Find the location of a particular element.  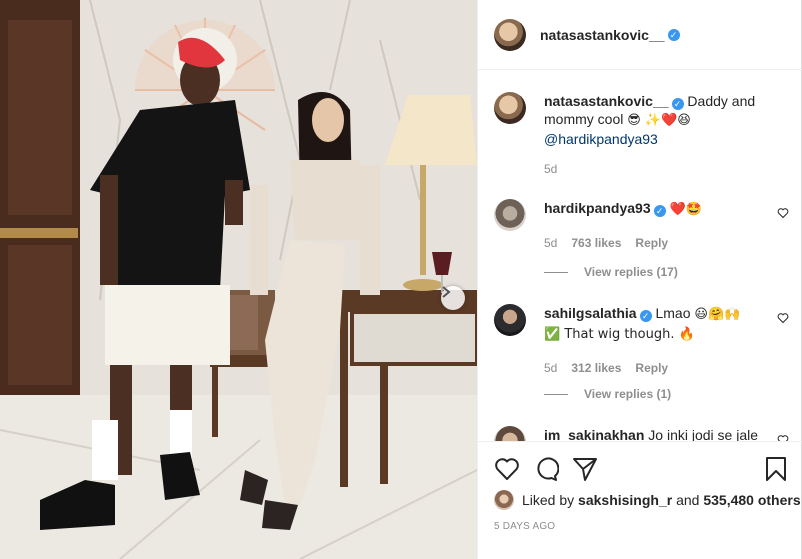

comment-emojis: ❤️🤩 is located at coordinates (685, 209).